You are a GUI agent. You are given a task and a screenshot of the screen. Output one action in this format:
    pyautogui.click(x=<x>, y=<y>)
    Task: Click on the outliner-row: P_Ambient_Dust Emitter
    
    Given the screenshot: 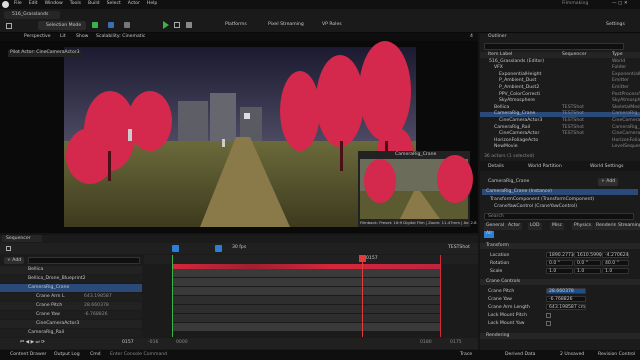 What is the action you would take?
    pyautogui.click(x=560, y=82)
    